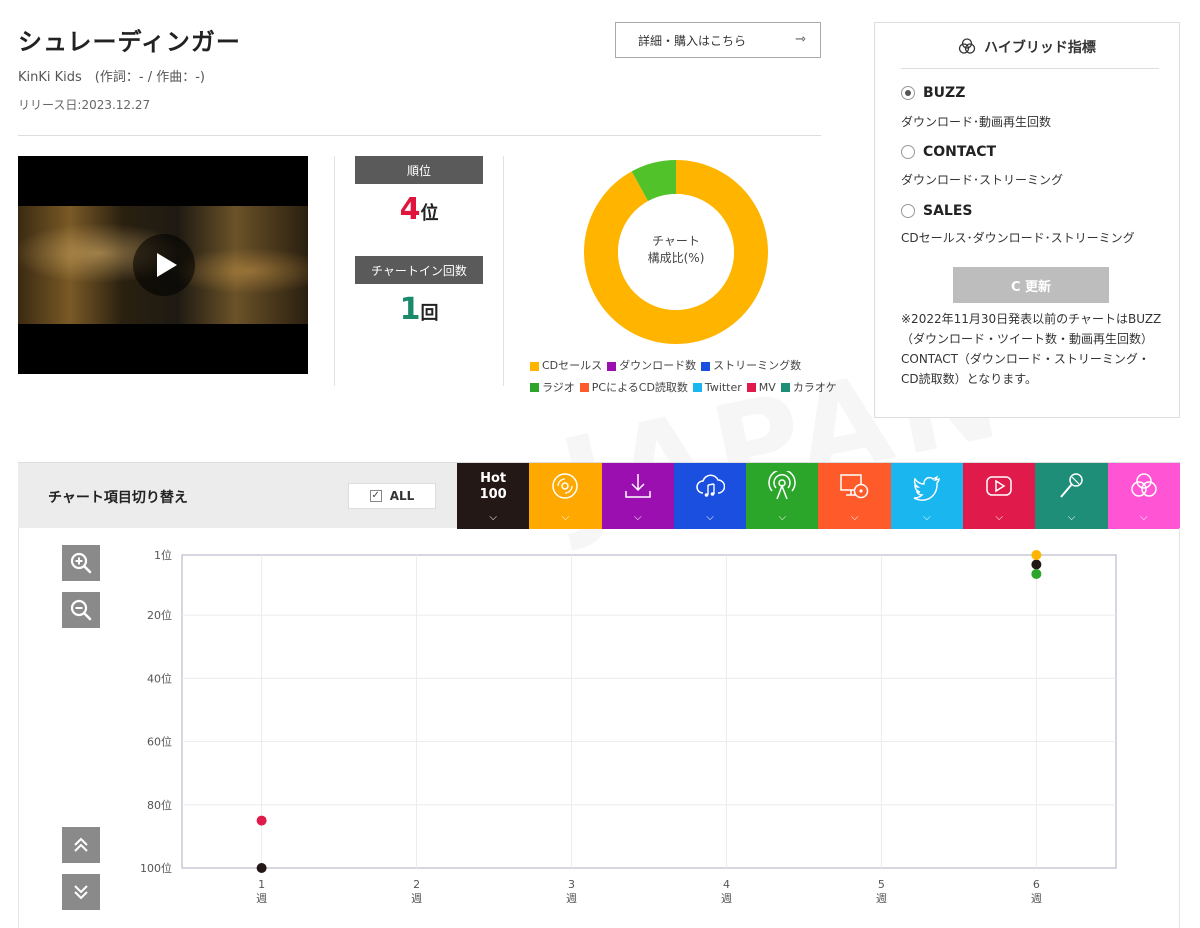  What do you see at coordinates (1040, 48) in the screenshot?
I see `hybrid-index-title-text: ハイブリッド指標` at bounding box center [1040, 48].